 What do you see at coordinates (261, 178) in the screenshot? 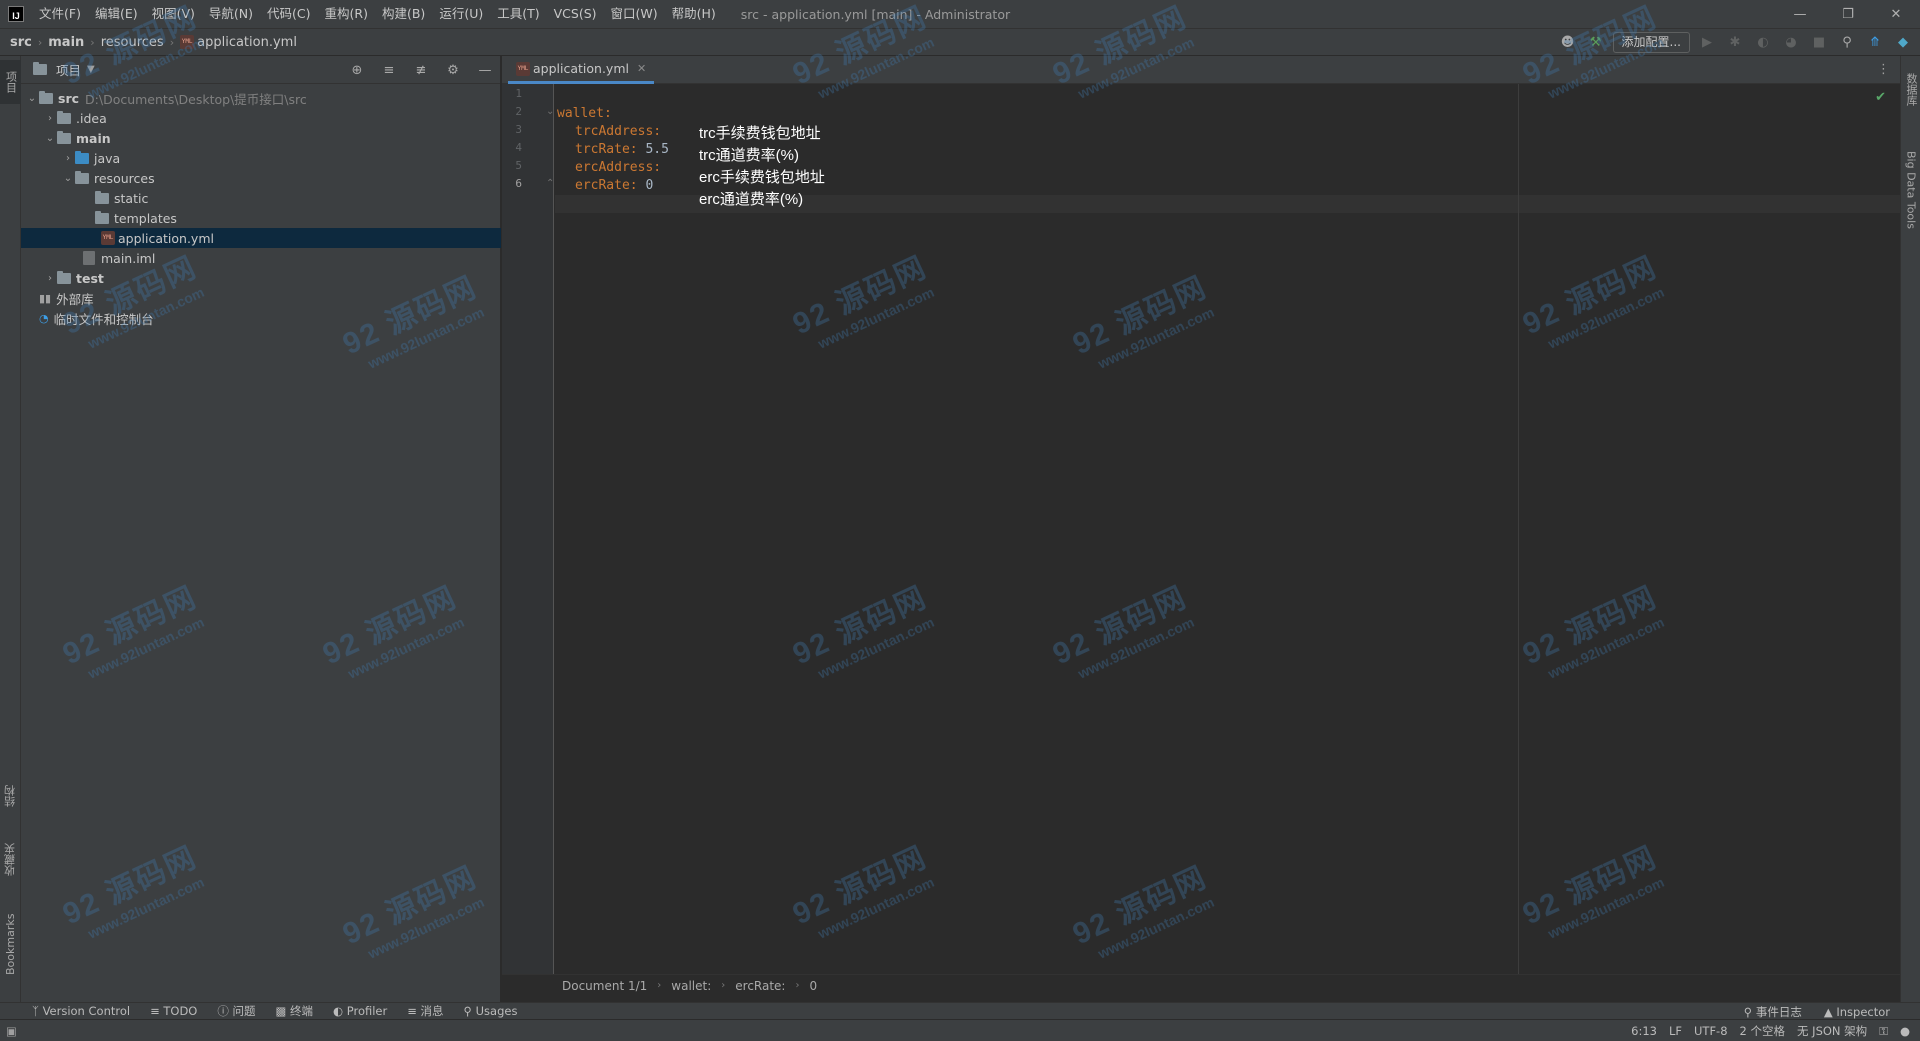
I see `tree-item-resources: ⌄ resources` at bounding box center [261, 178].